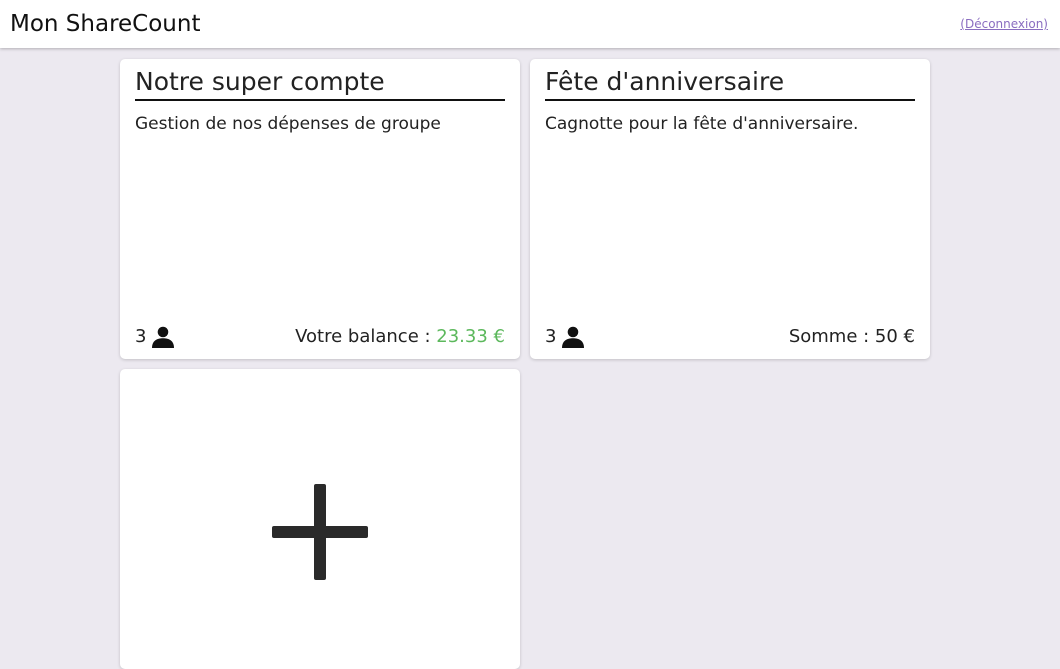  Describe the element at coordinates (288, 124) in the screenshot. I see `account-card-description: Gestion de nos dépenses de groupe` at that location.